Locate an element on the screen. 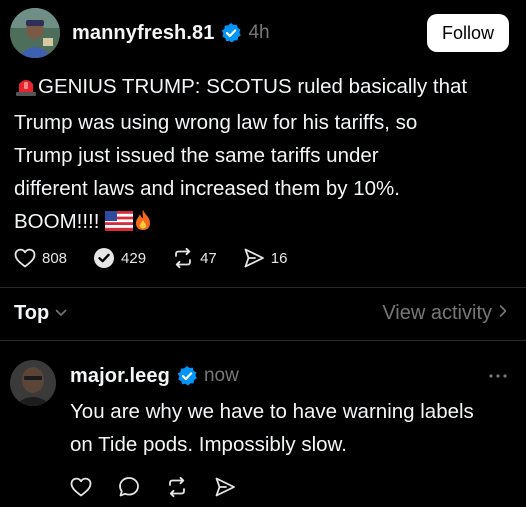 The height and width of the screenshot is (507, 526). rotating-light-emoji is located at coordinates (26, 89).